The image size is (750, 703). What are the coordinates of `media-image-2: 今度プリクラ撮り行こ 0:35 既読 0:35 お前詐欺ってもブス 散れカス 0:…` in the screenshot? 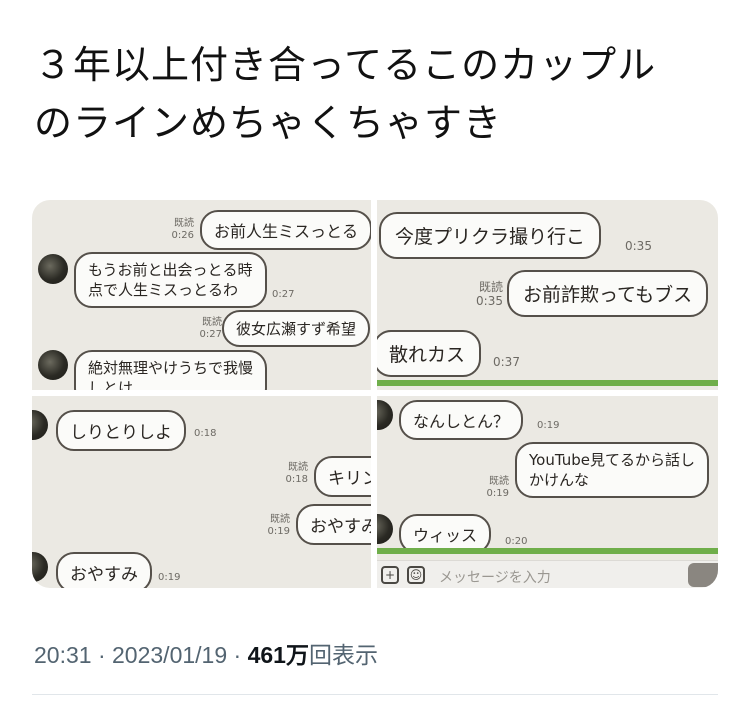 It's located at (547, 295).